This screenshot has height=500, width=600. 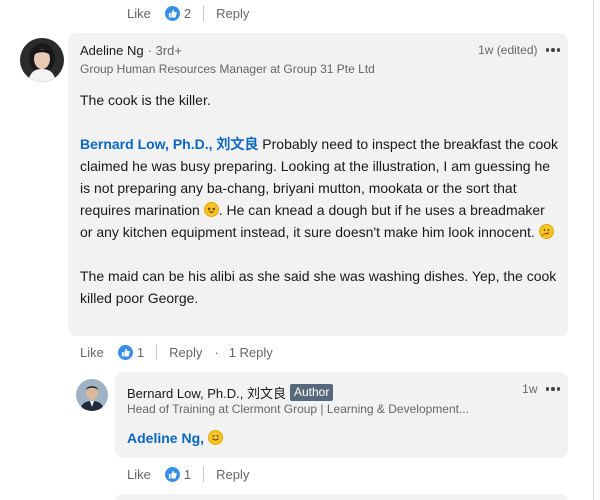 I want to click on comment-author-name: Adeline Ng, so click(x=112, y=50).